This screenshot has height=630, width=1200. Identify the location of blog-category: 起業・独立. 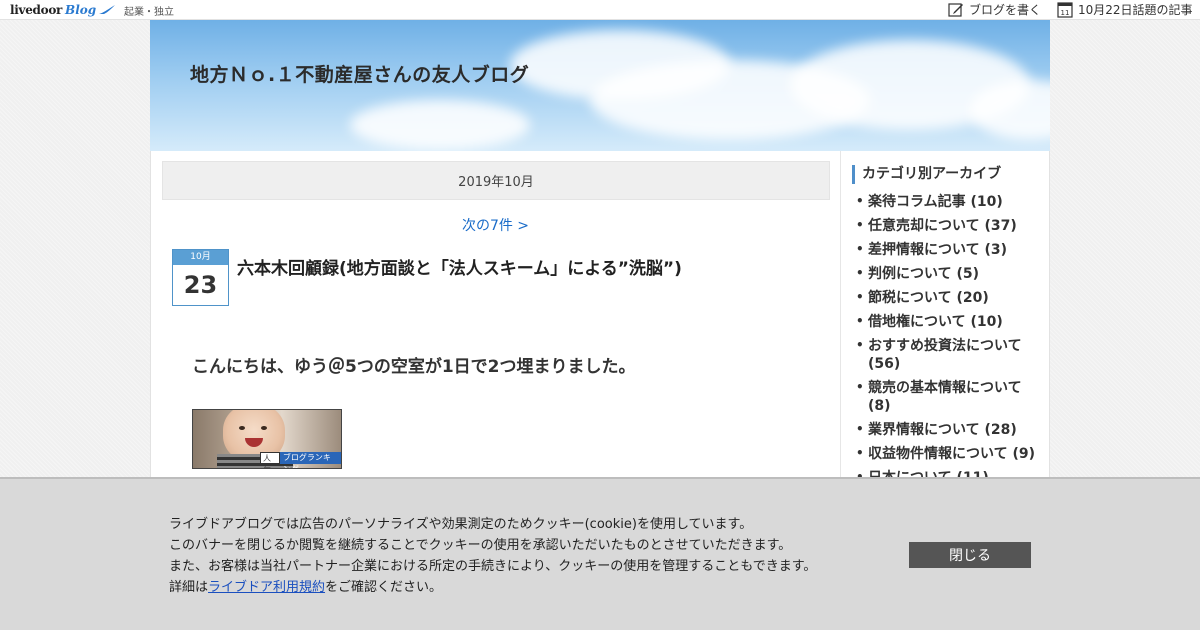
(149, 10).